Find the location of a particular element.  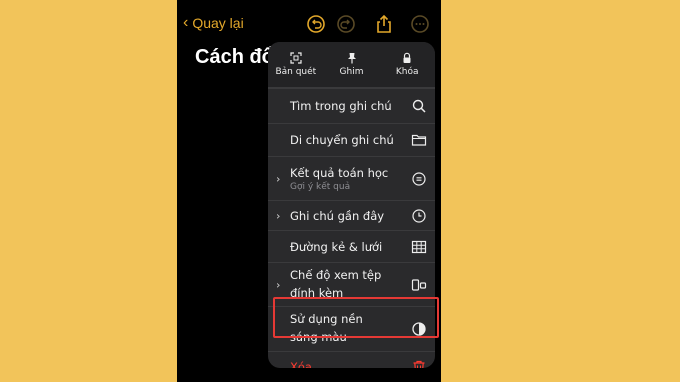

clock-icon is located at coordinates (419, 215).